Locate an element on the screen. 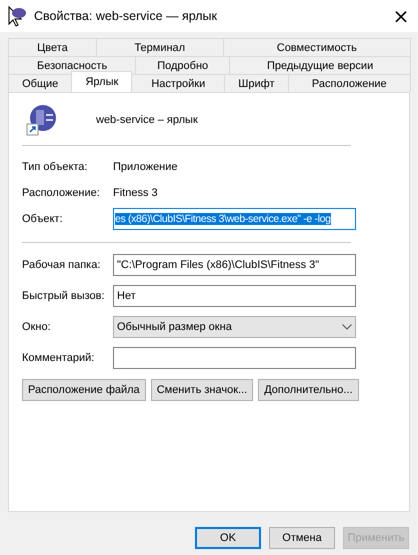  action-button: Расположение файла is located at coordinates (84, 390).